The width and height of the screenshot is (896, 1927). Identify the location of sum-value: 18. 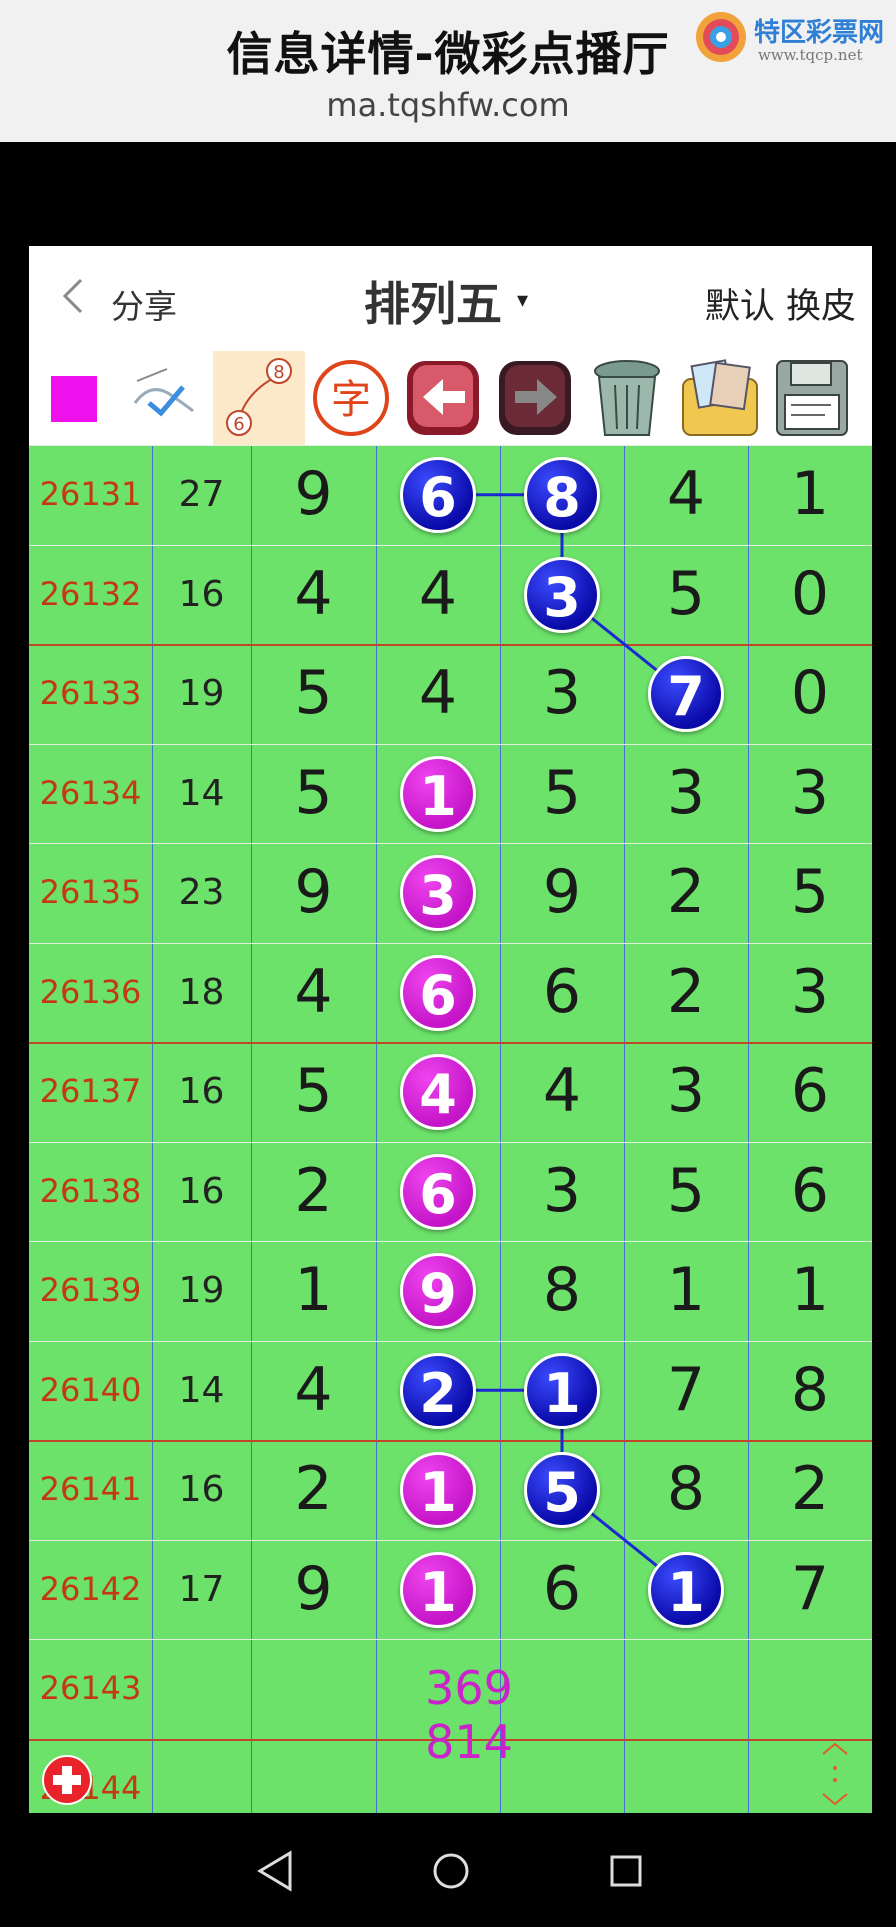
(201, 992).